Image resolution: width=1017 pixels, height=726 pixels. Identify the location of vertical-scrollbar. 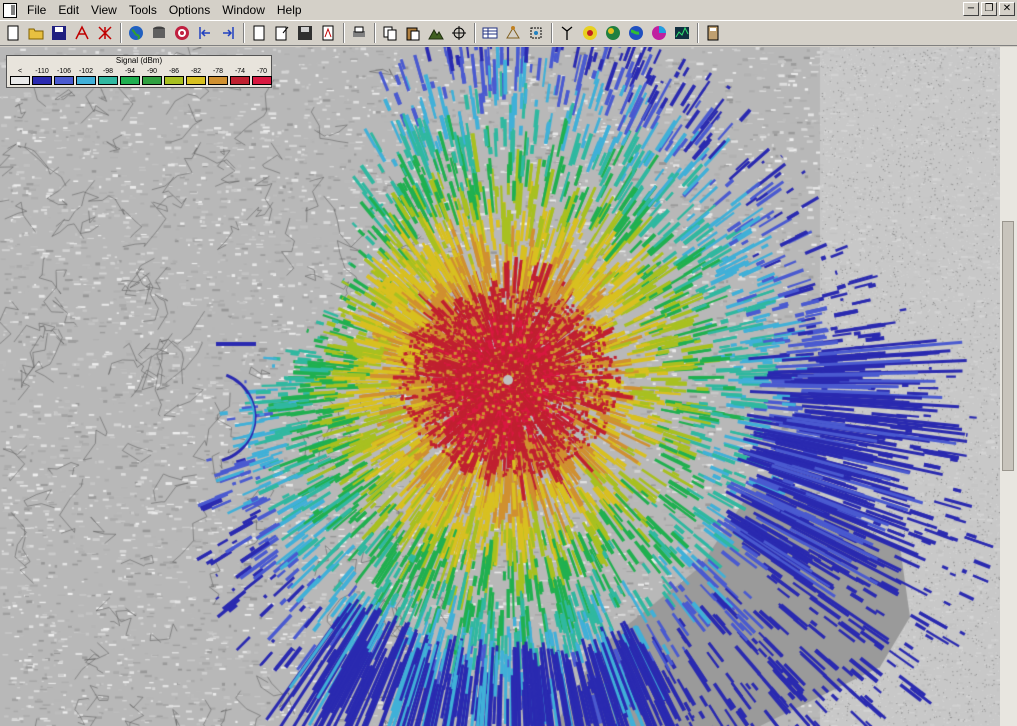
(1008, 386).